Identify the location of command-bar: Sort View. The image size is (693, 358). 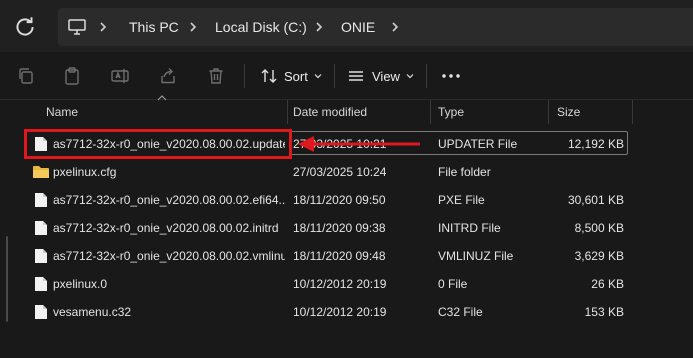
(346, 76).